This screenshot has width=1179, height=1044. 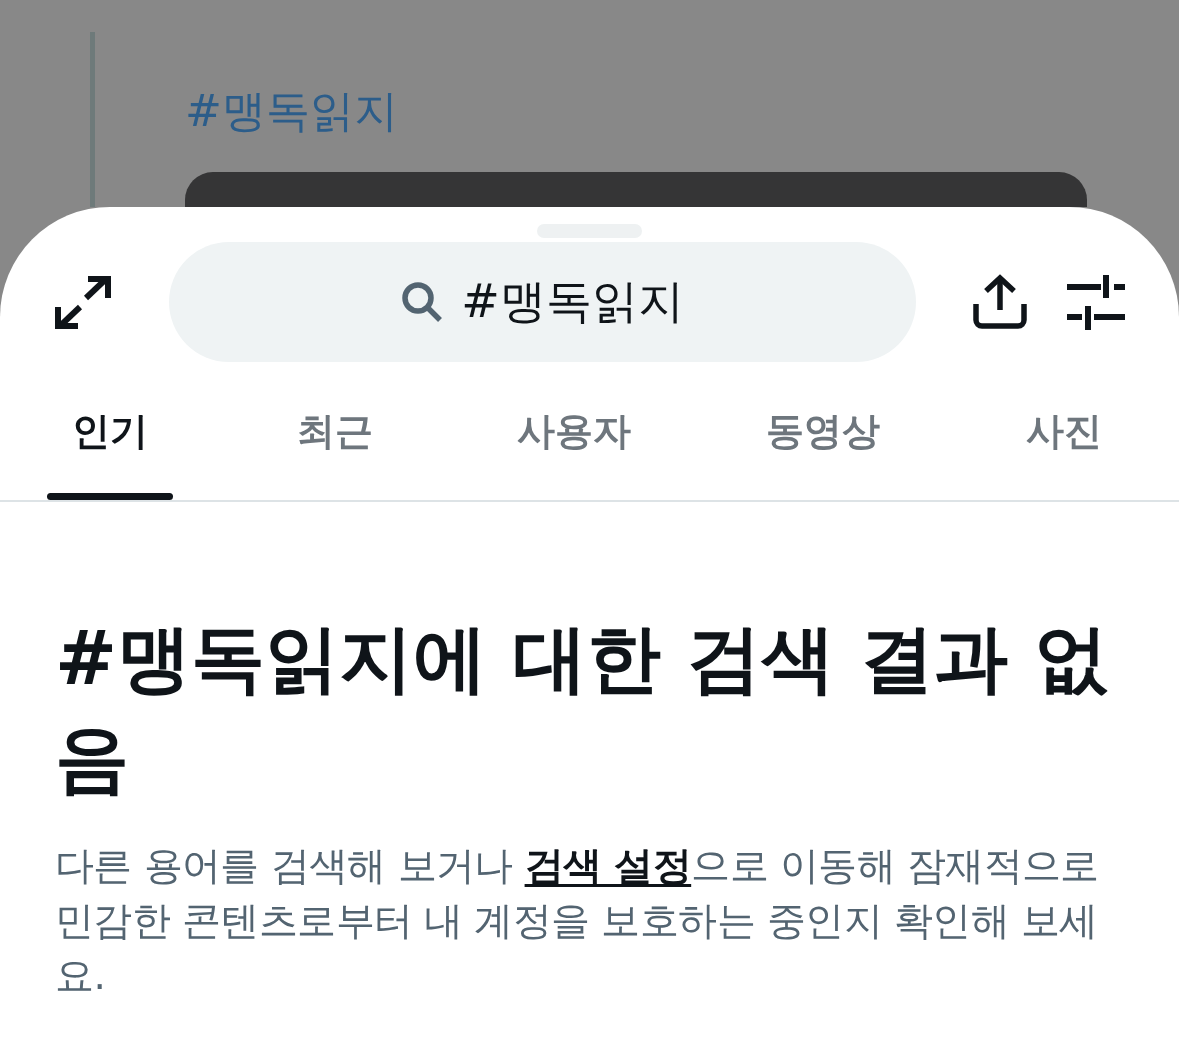 I want to click on sliders-icon, so click(x=1096, y=302).